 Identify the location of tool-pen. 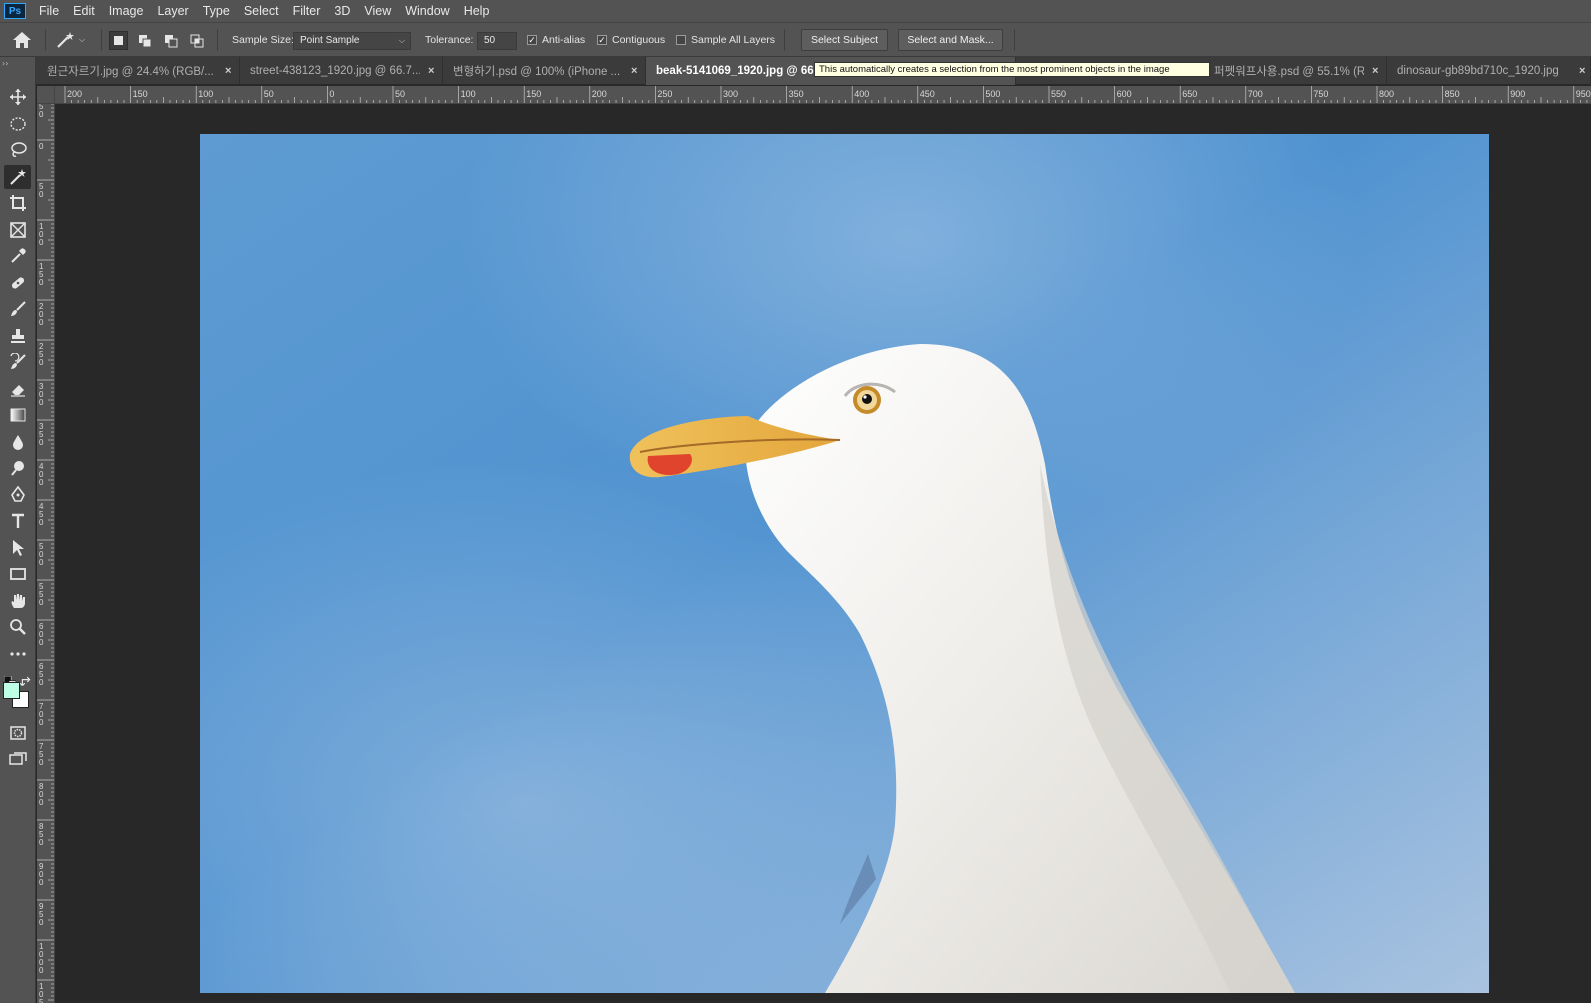
(17, 495).